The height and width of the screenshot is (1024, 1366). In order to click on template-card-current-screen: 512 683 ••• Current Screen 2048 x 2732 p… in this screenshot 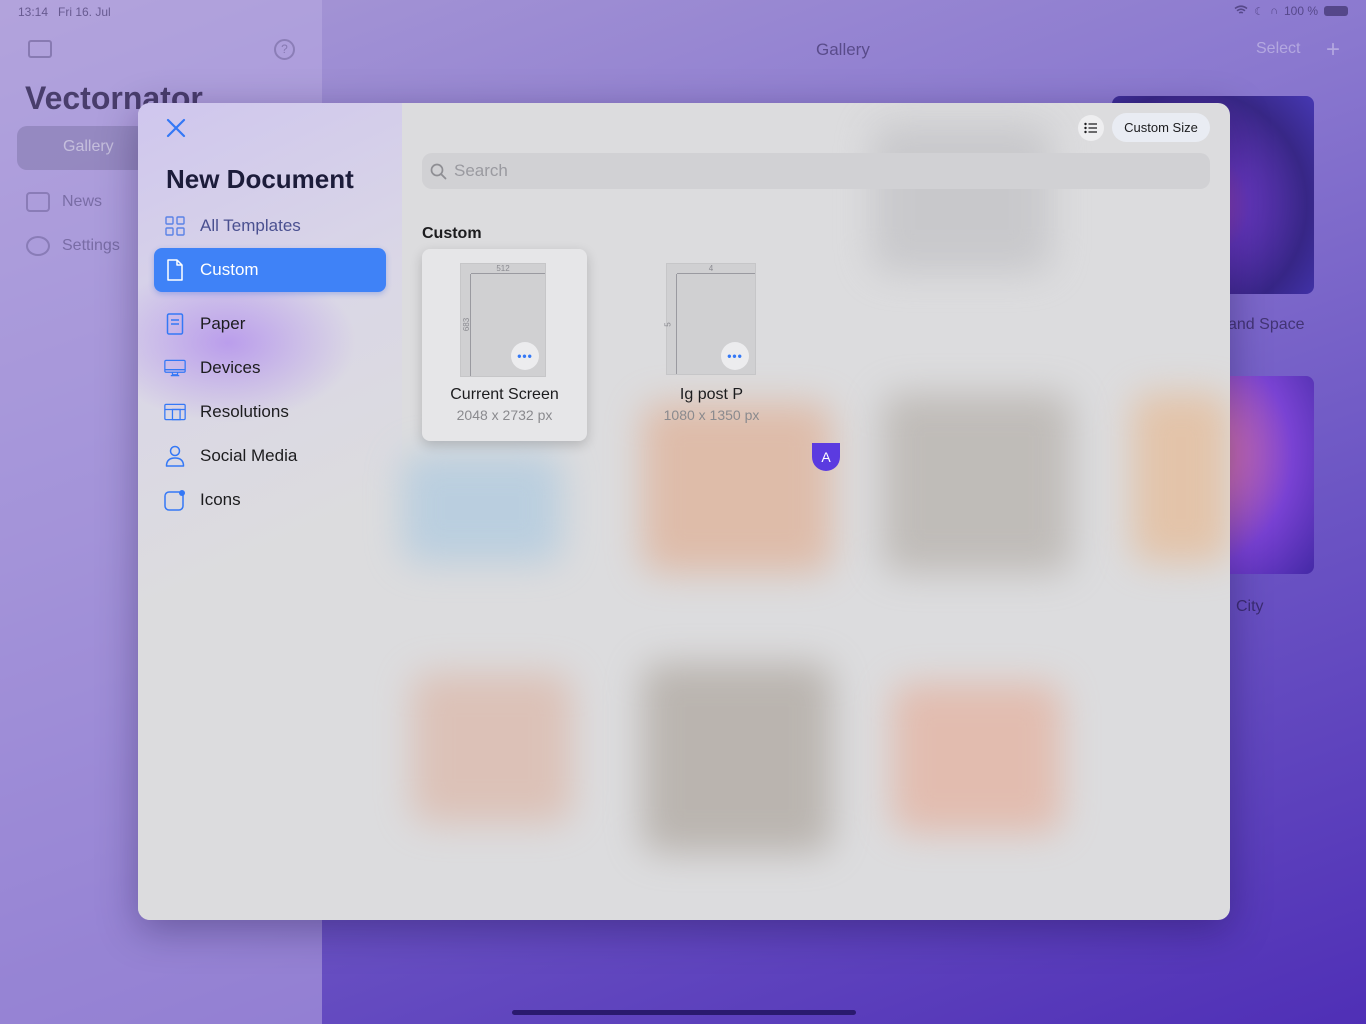, I will do `click(504, 345)`.